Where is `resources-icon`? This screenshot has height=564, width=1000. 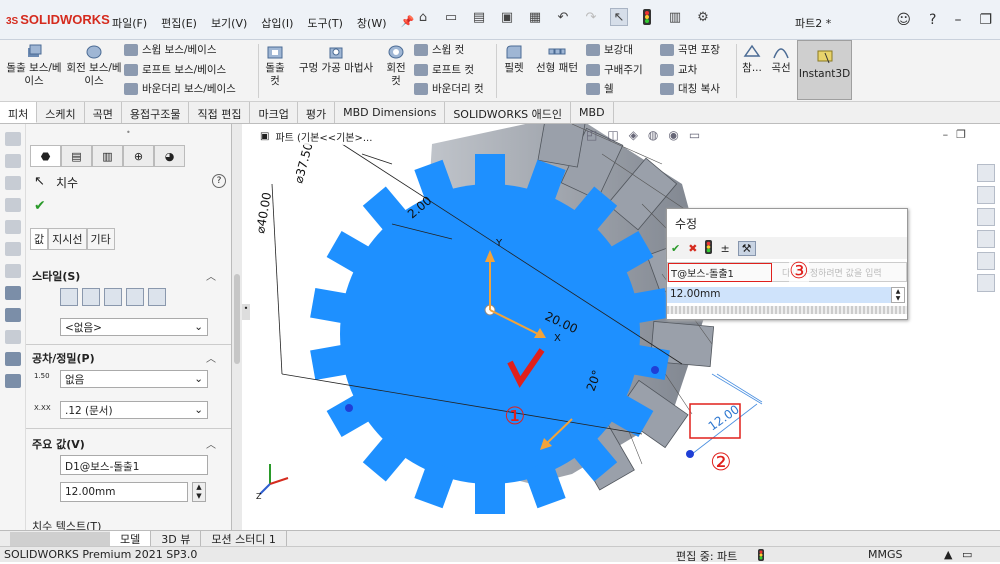
resources-icon is located at coordinates (986, 195).